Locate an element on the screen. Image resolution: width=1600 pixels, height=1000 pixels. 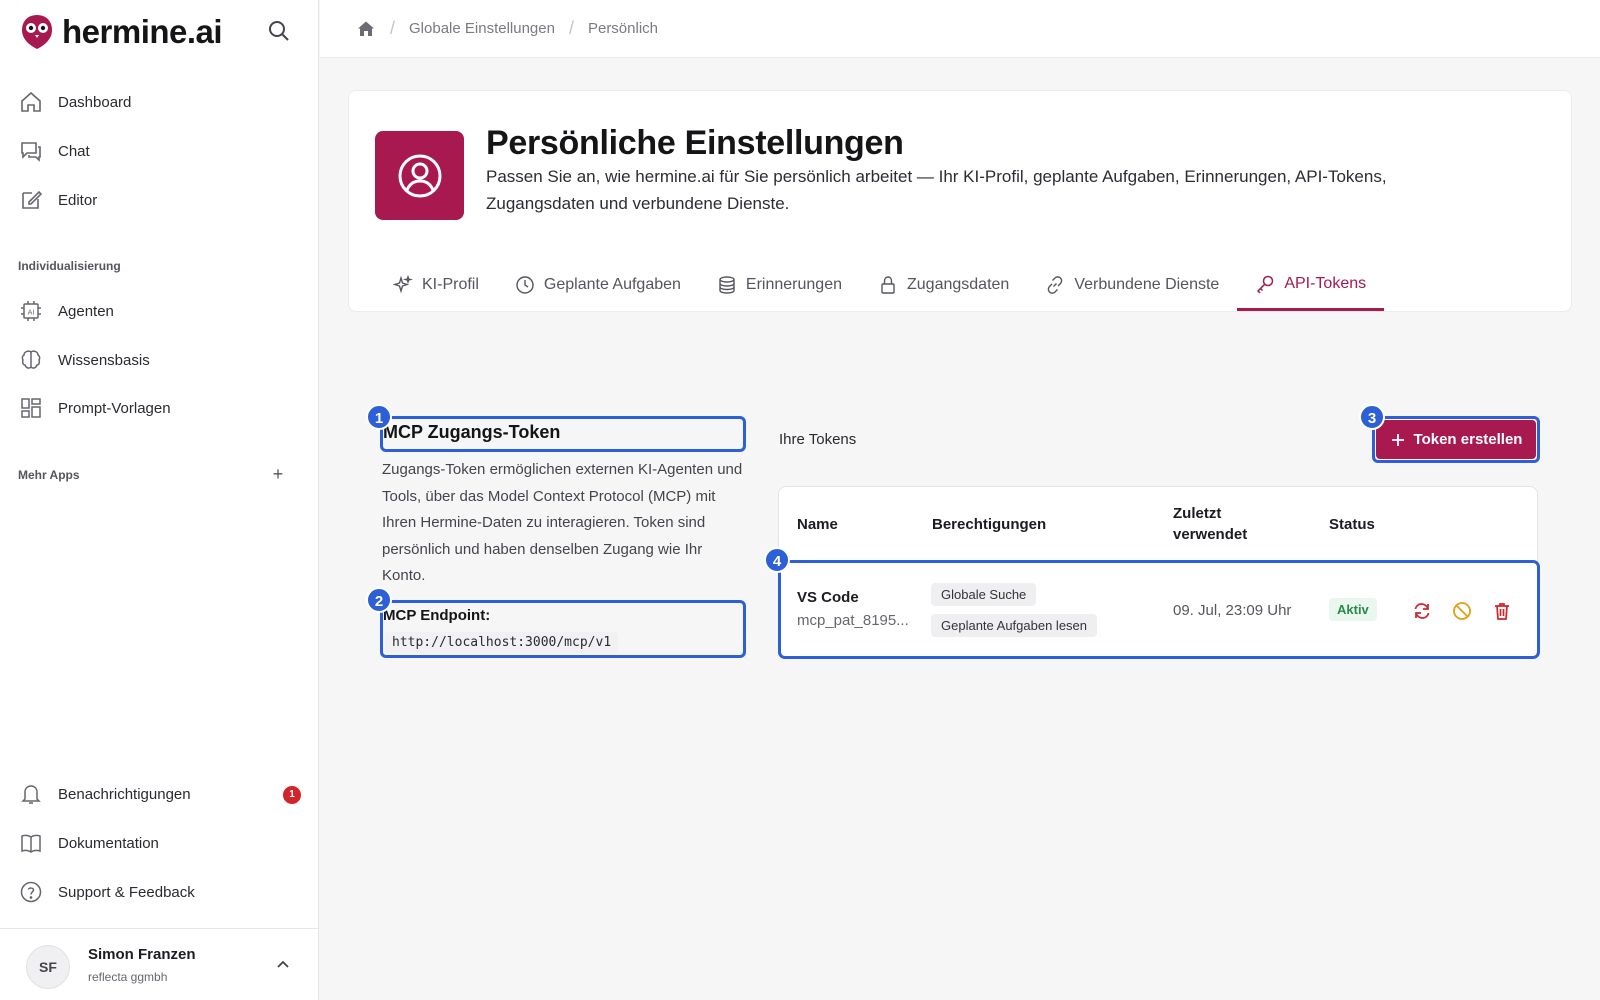
sidebar-item-prompt-templates: Prompt-Vorlagen is located at coordinates (94, 408).